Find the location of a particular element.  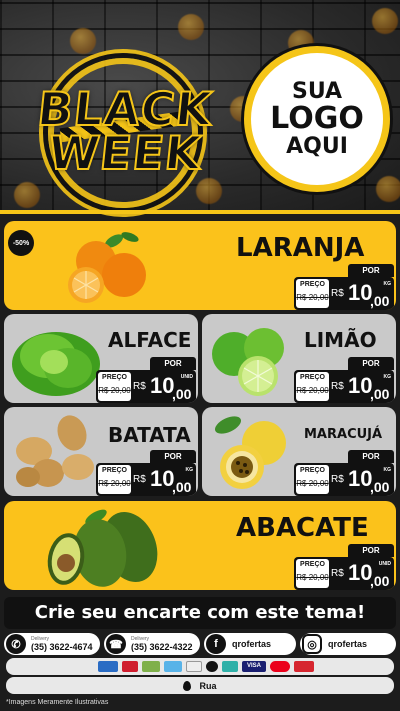

phone-contact: ☎ Delivery (35) 3622-4322 is located at coordinates (152, 644).